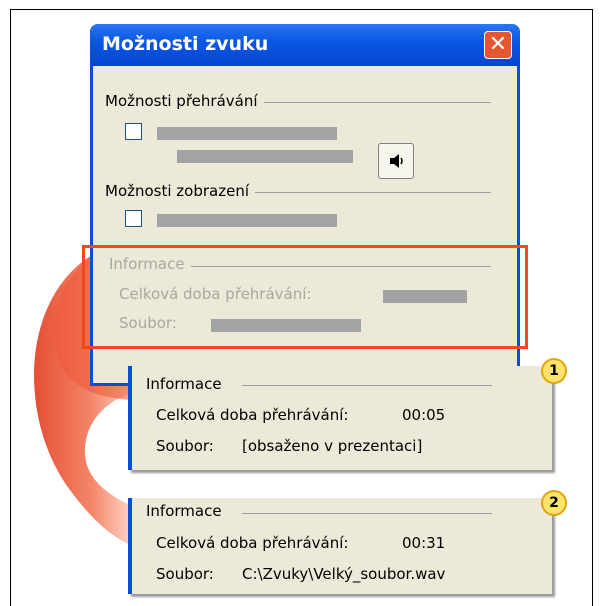  What do you see at coordinates (554, 503) in the screenshot?
I see `callout-badge-2: 2` at bounding box center [554, 503].